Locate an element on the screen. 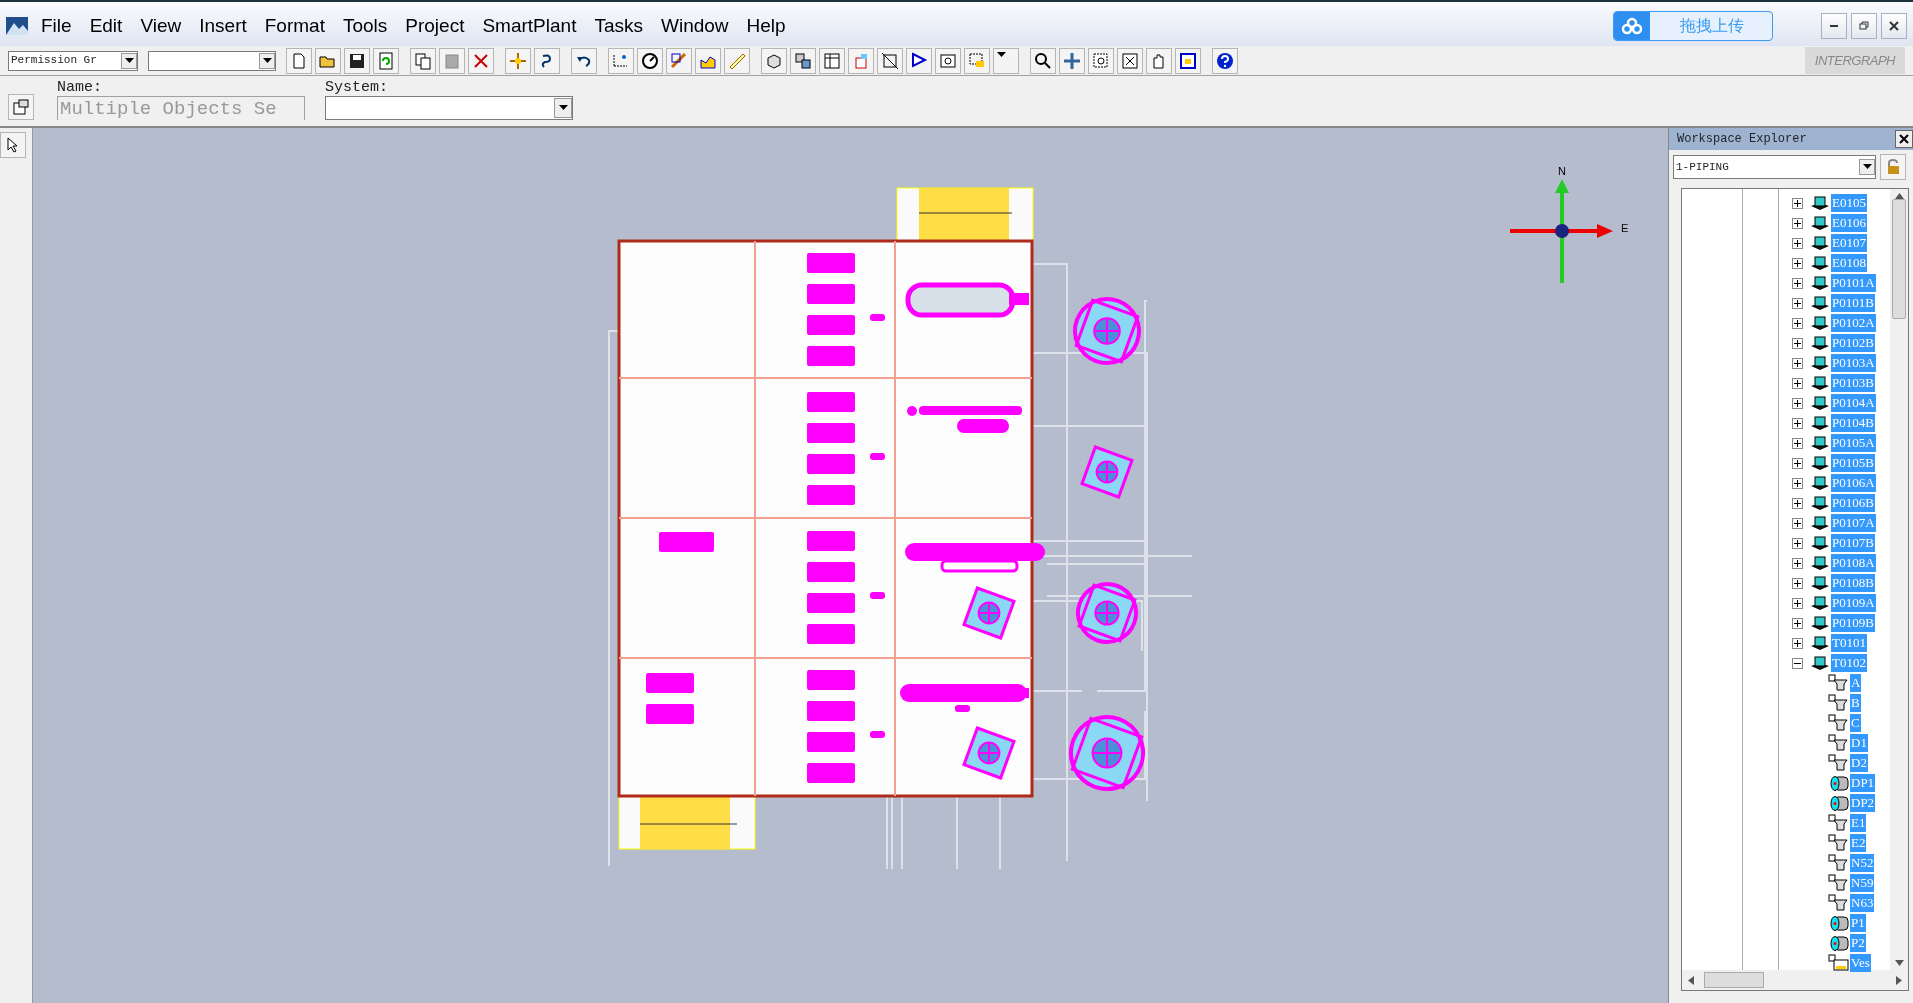  system-dropdown is located at coordinates (449, 108).